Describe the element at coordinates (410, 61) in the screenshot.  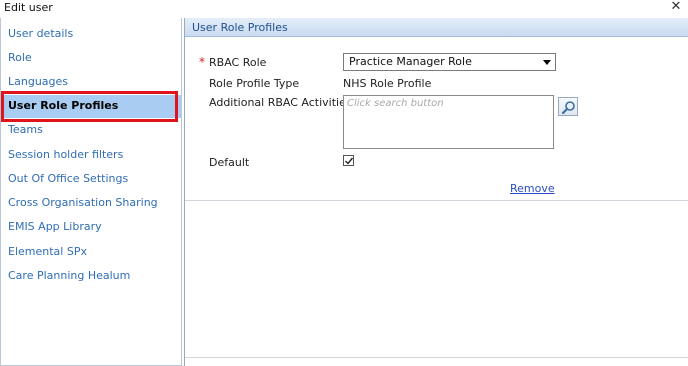
I see `rbac-role-value: Practice Manager Role` at that location.